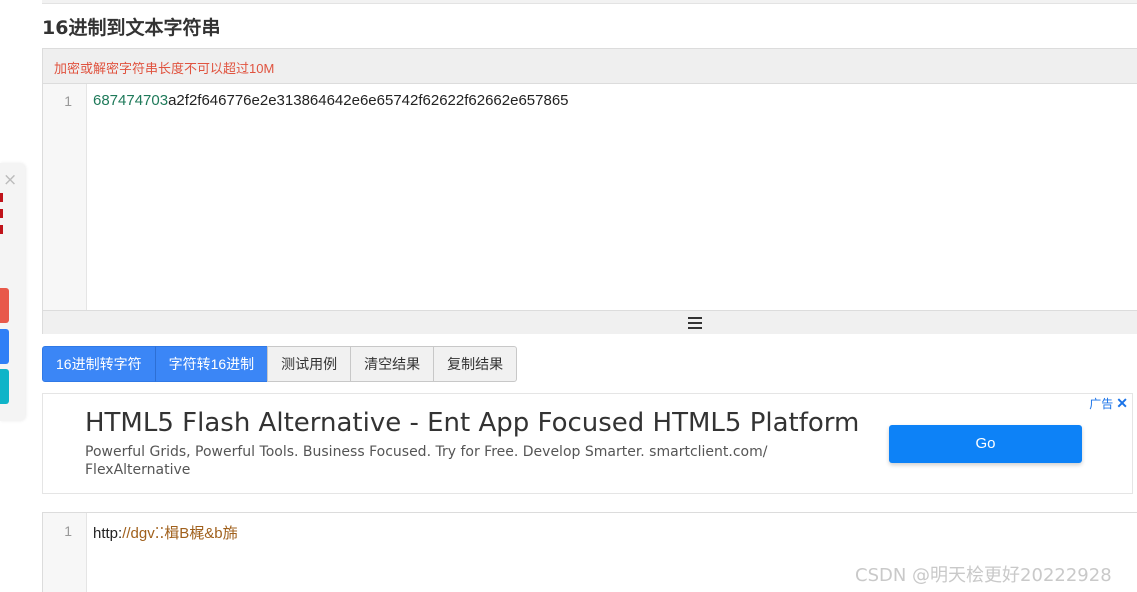 The image size is (1137, 592). What do you see at coordinates (180, 533) in the screenshot?
I see `code-decoded-token: //dgv⁚⁚楫B梶&b旆` at bounding box center [180, 533].